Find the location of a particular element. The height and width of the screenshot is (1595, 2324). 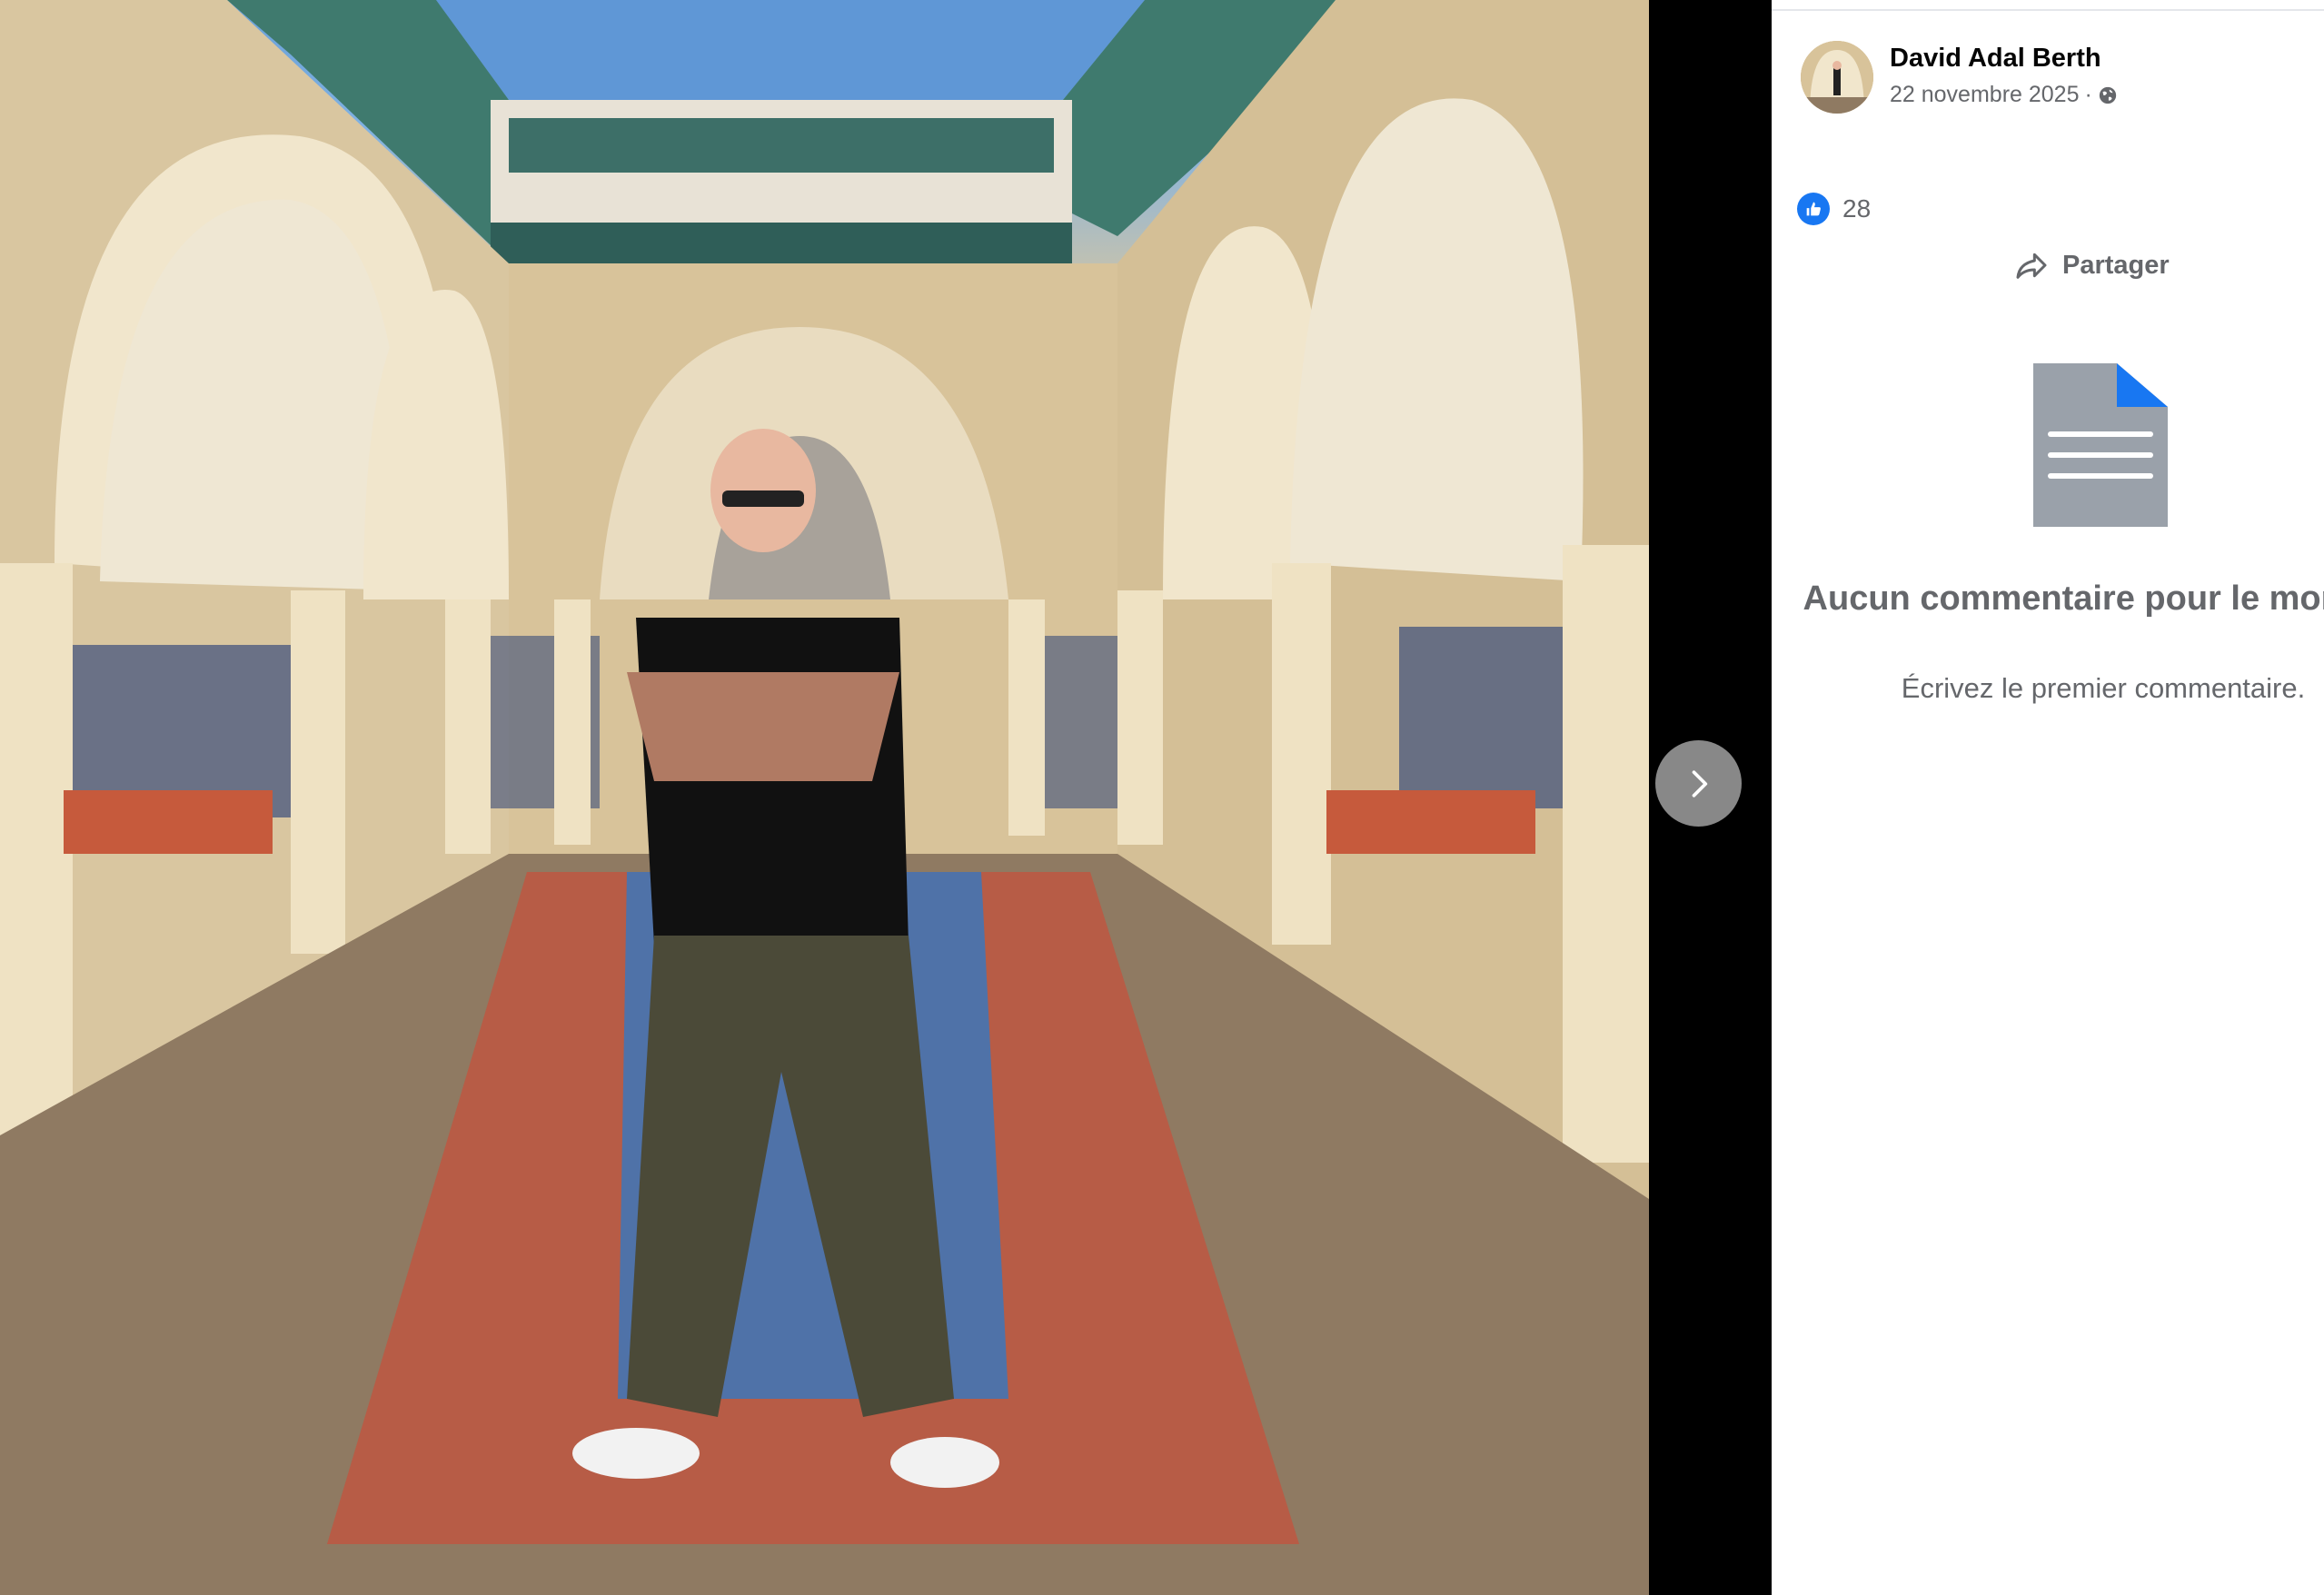

share-arrow-icon is located at coordinates (2032, 266).